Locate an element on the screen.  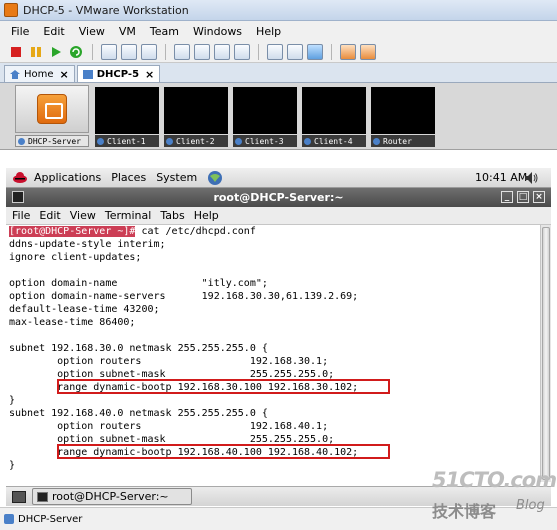
reset-icon is located at coordinates (76, 52).